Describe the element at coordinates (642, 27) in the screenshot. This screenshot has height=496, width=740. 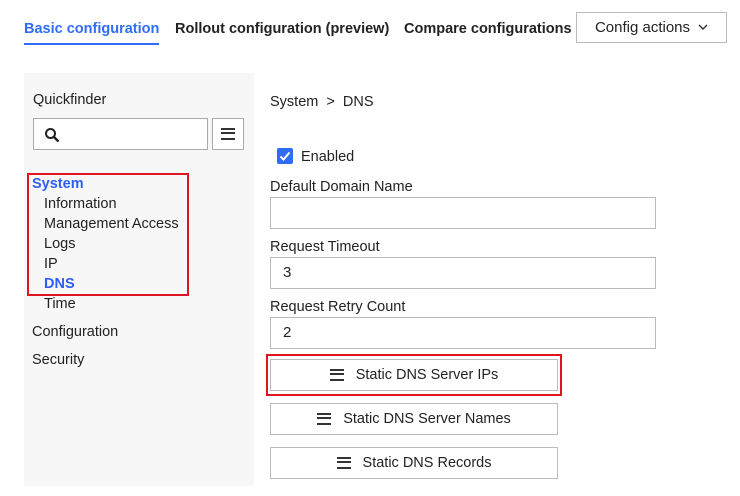
I see `config-actions-label: Config actions` at that location.